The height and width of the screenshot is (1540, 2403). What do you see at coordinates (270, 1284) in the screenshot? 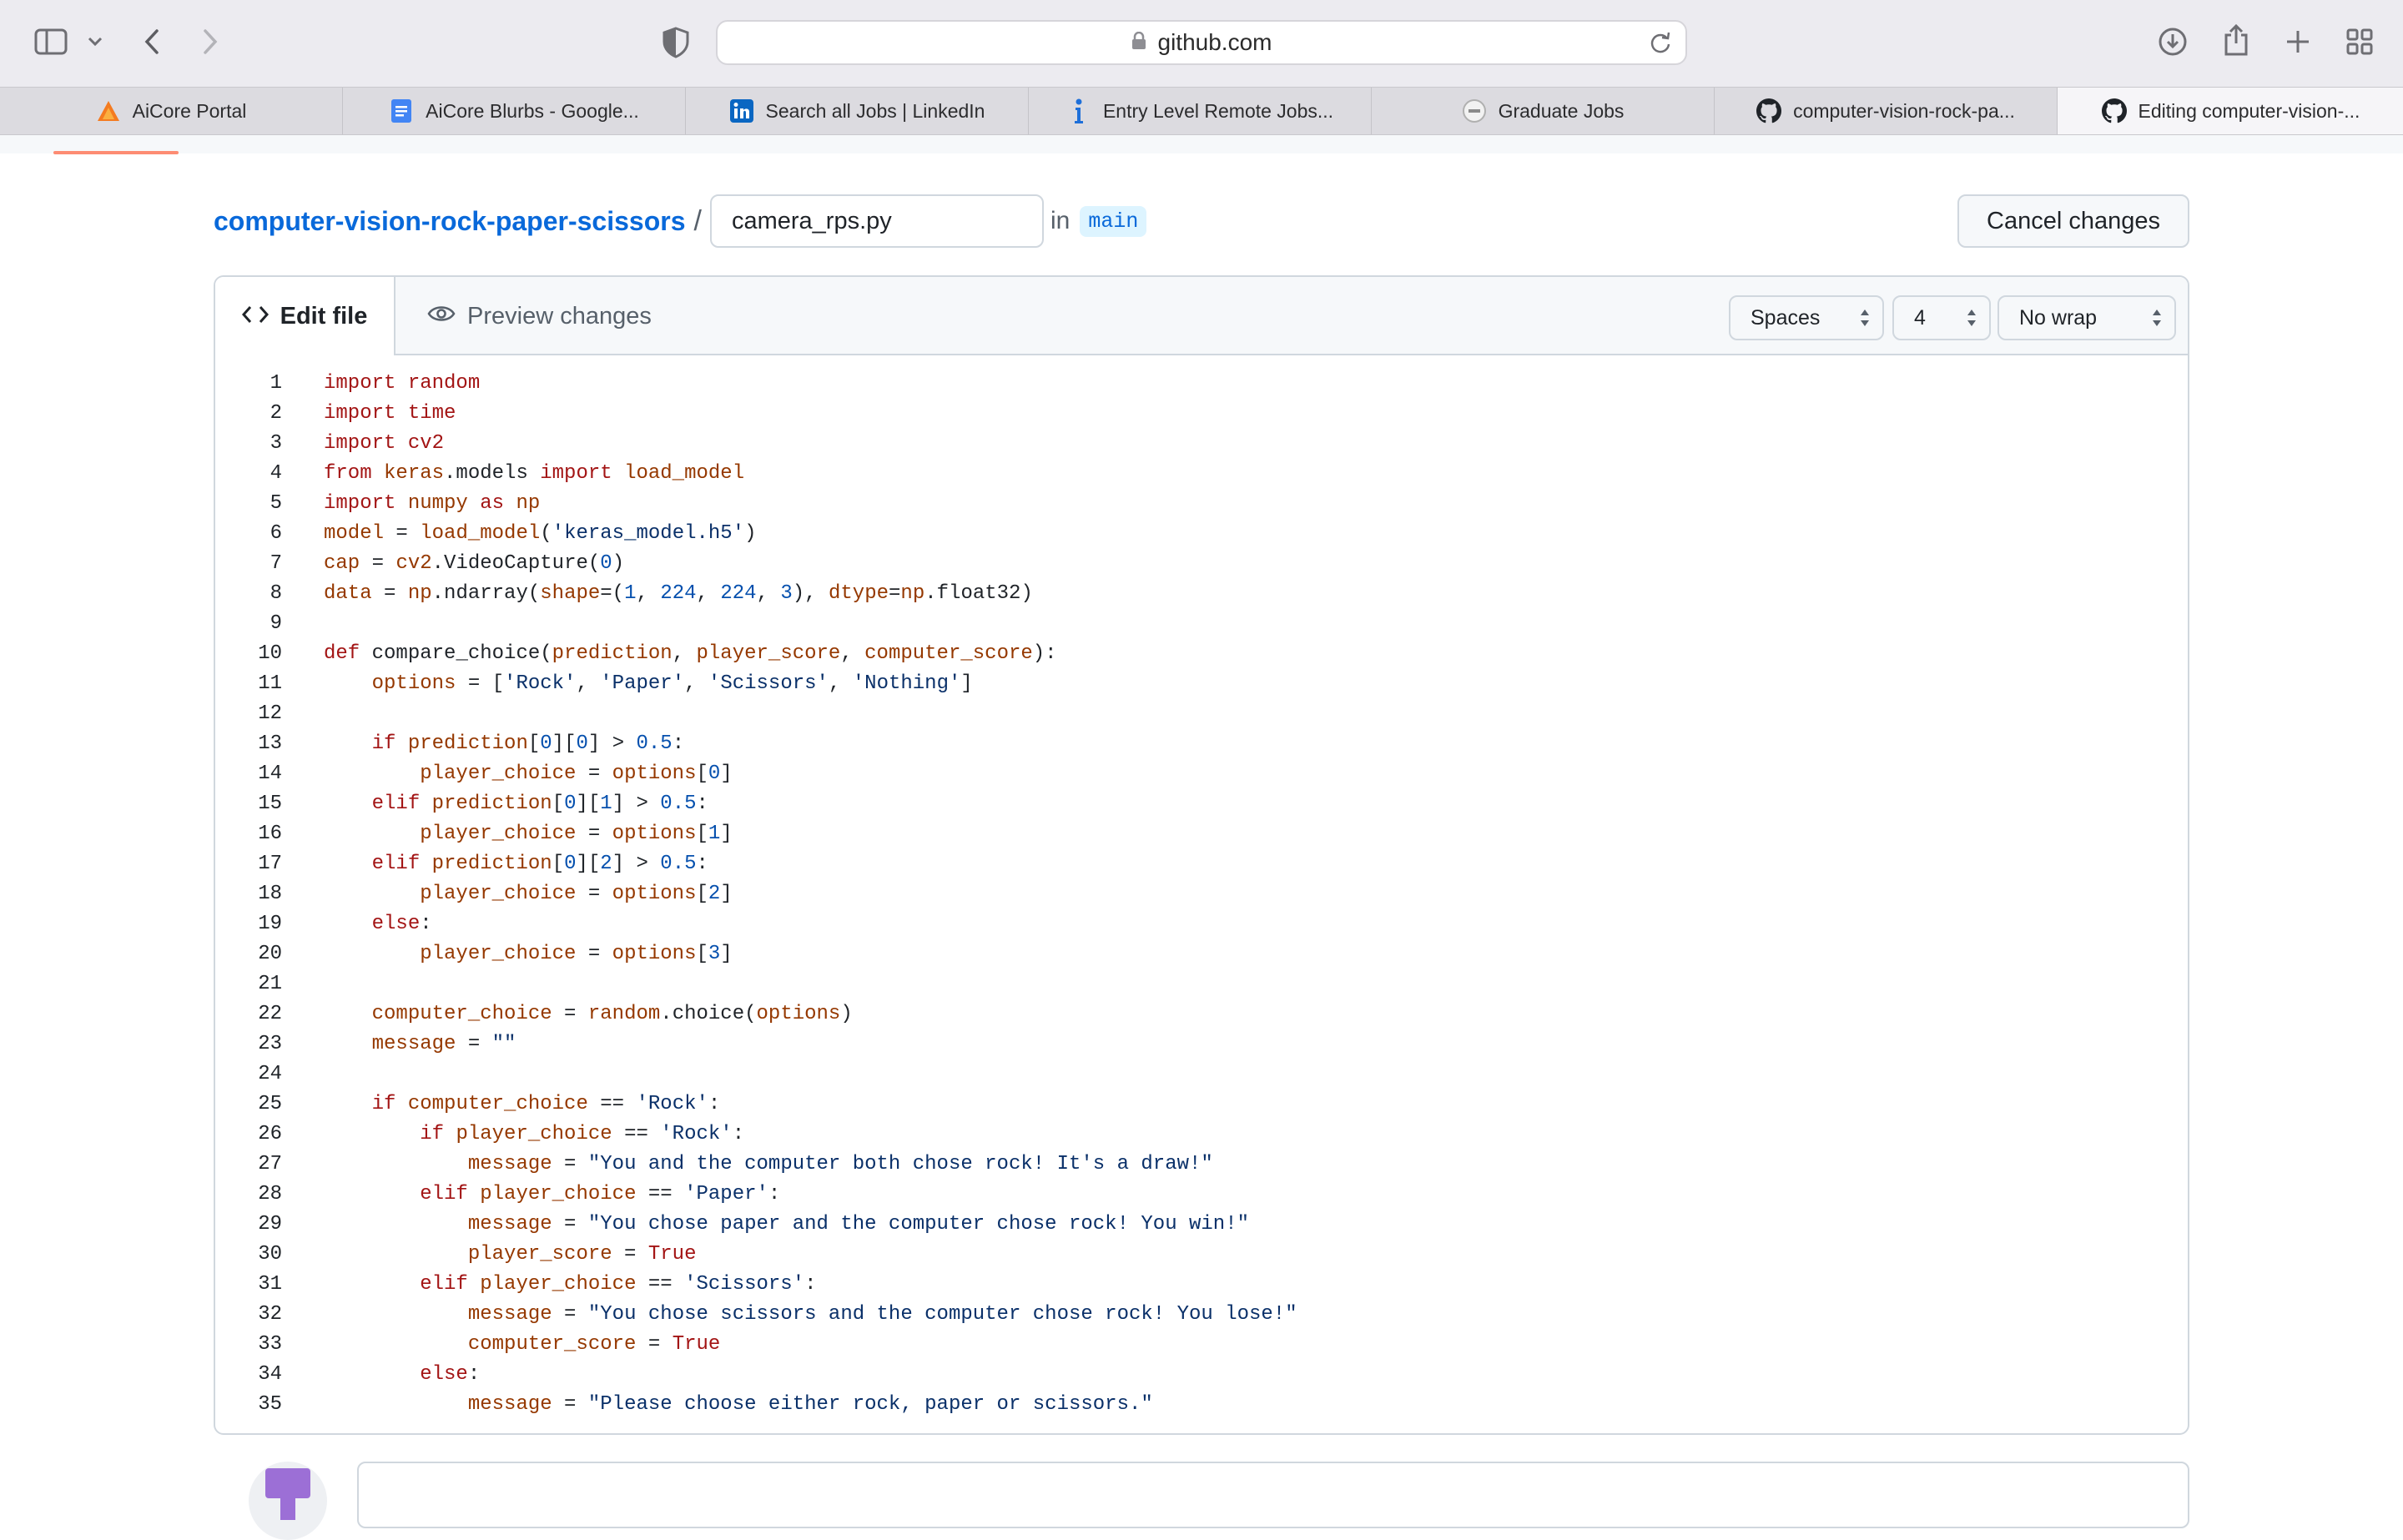
I see `line-number: 31` at bounding box center [270, 1284].